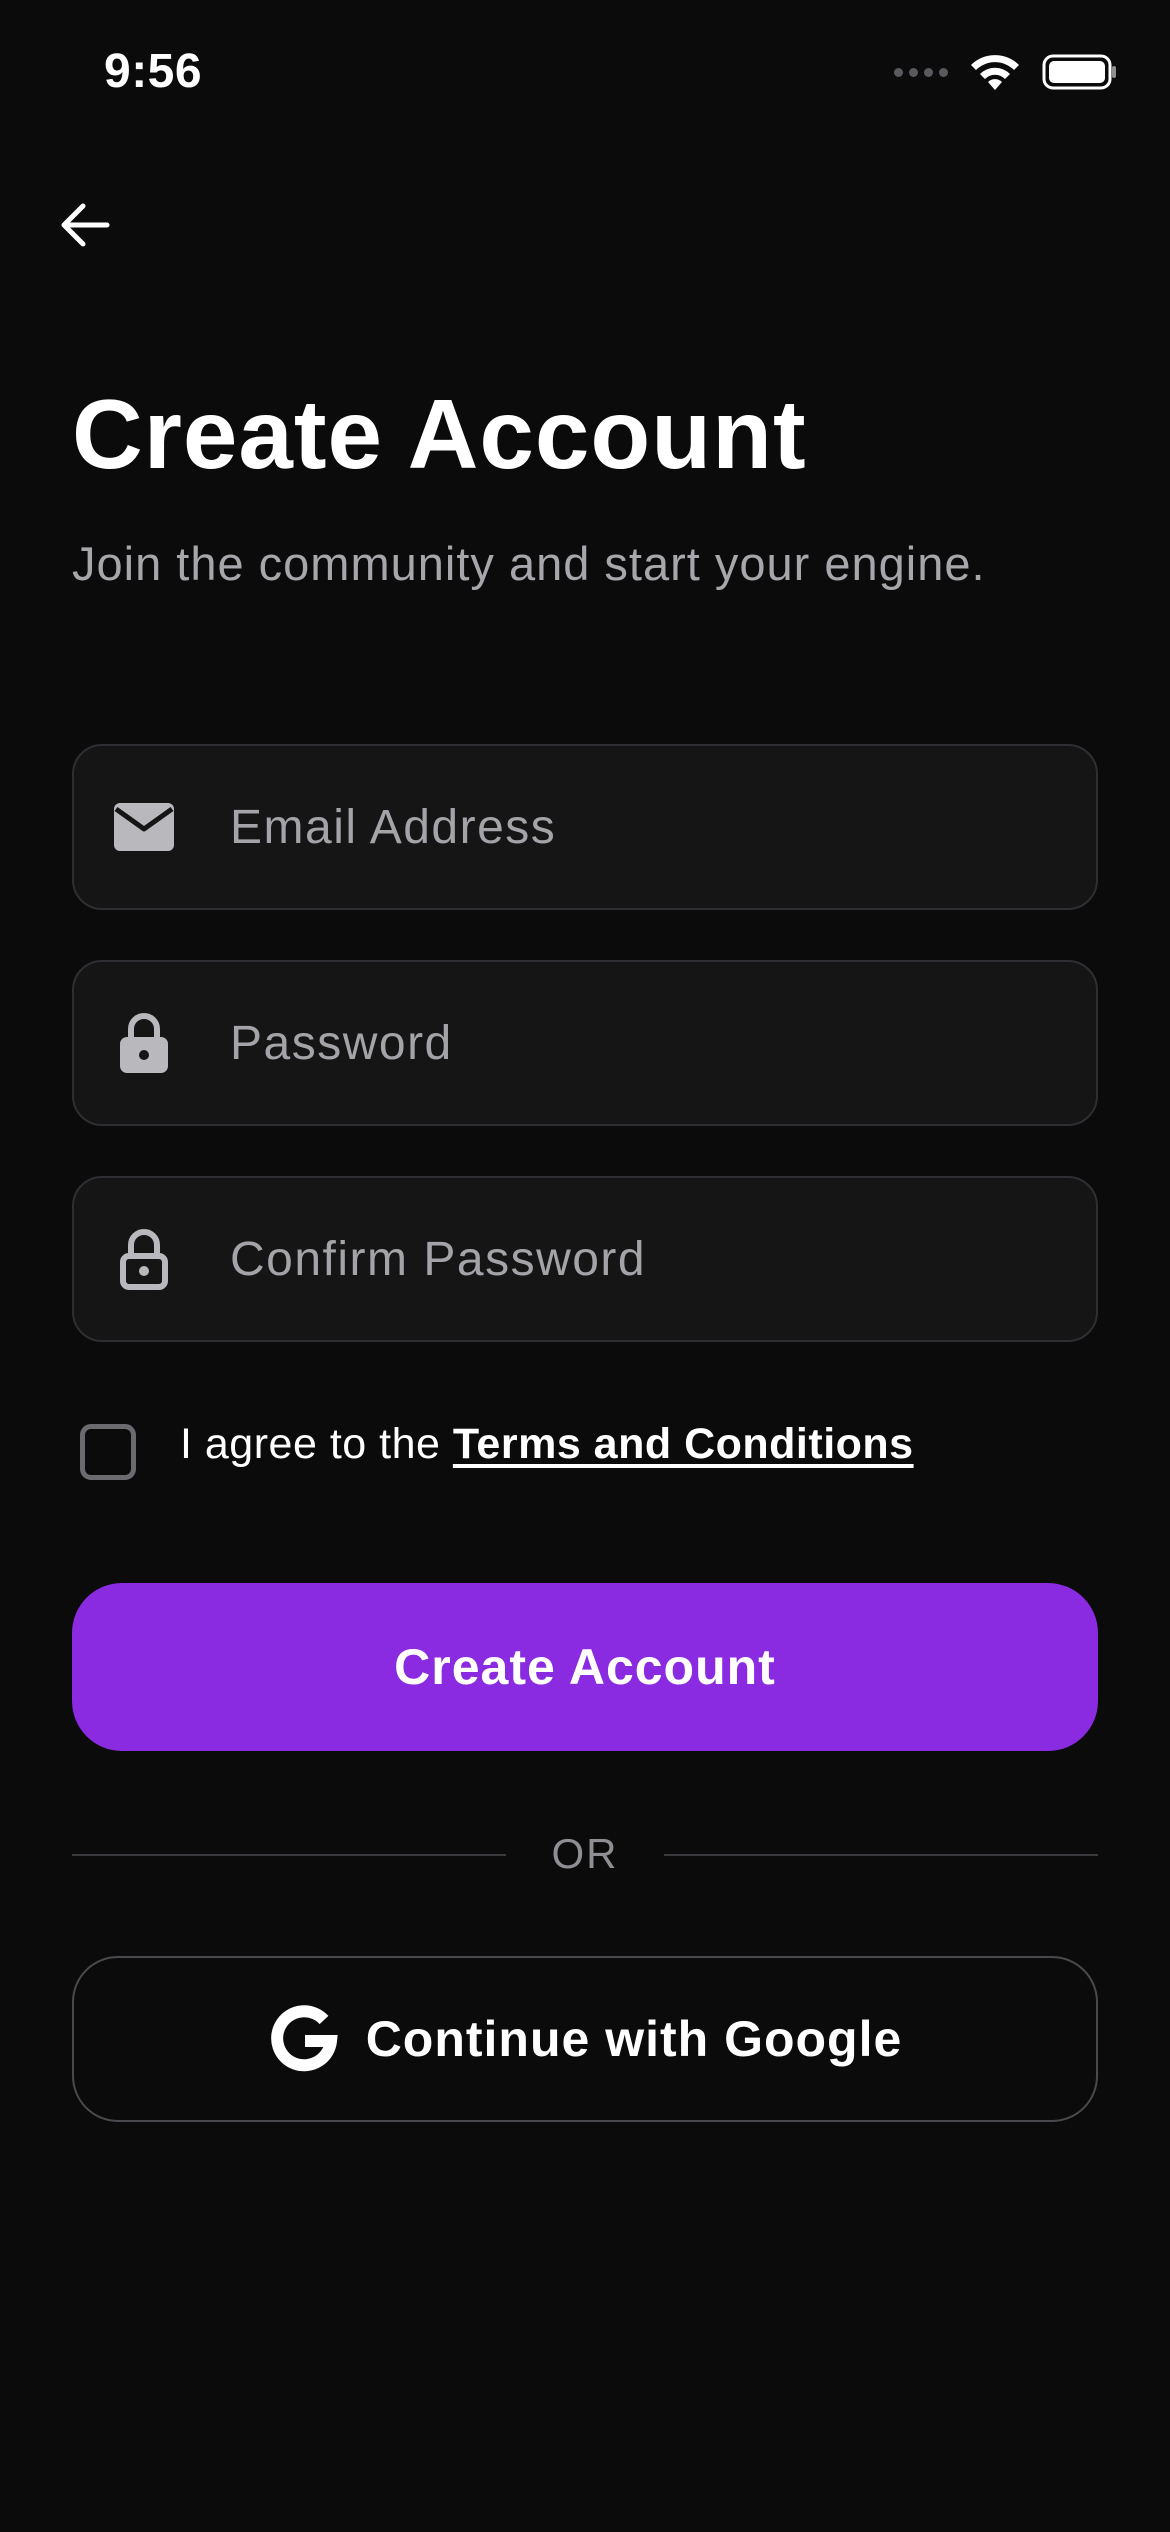 The width and height of the screenshot is (1170, 2532). I want to click on back-button, so click(85, 225).